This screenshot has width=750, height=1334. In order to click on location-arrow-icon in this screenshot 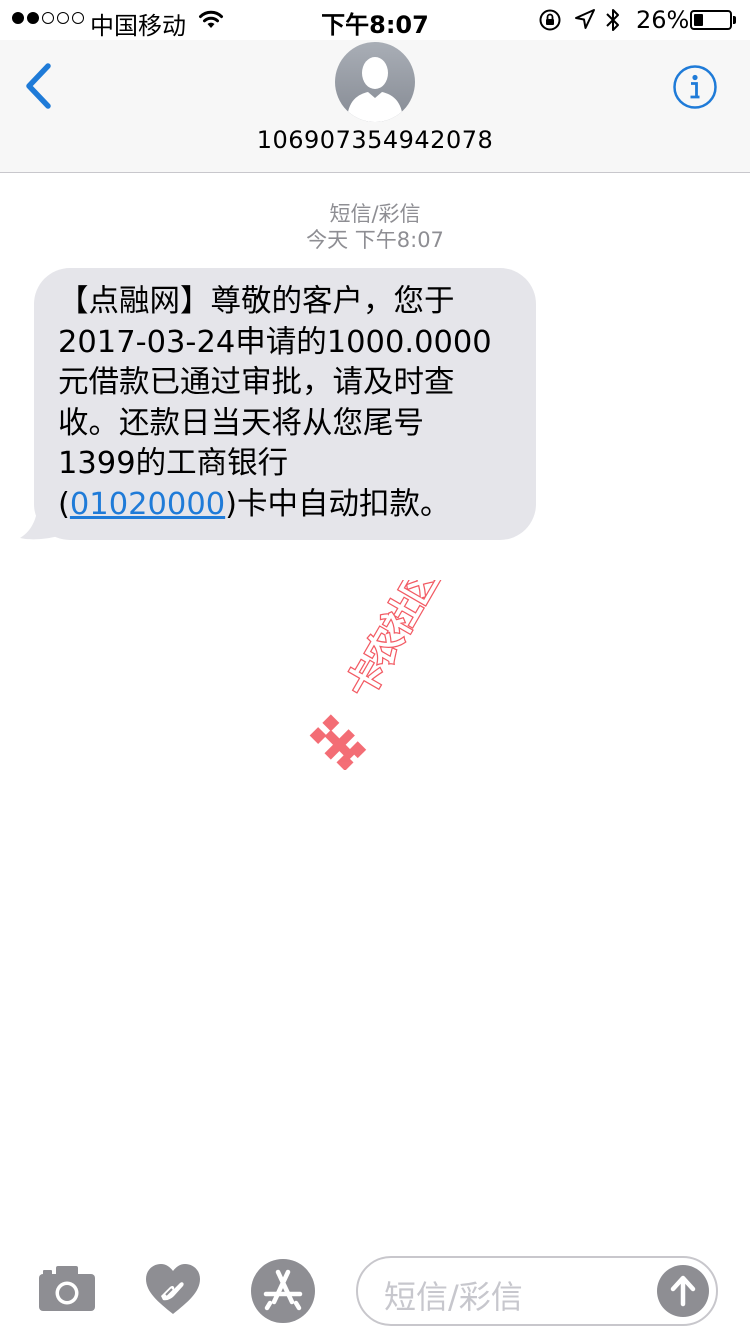, I will do `click(585, 19)`.